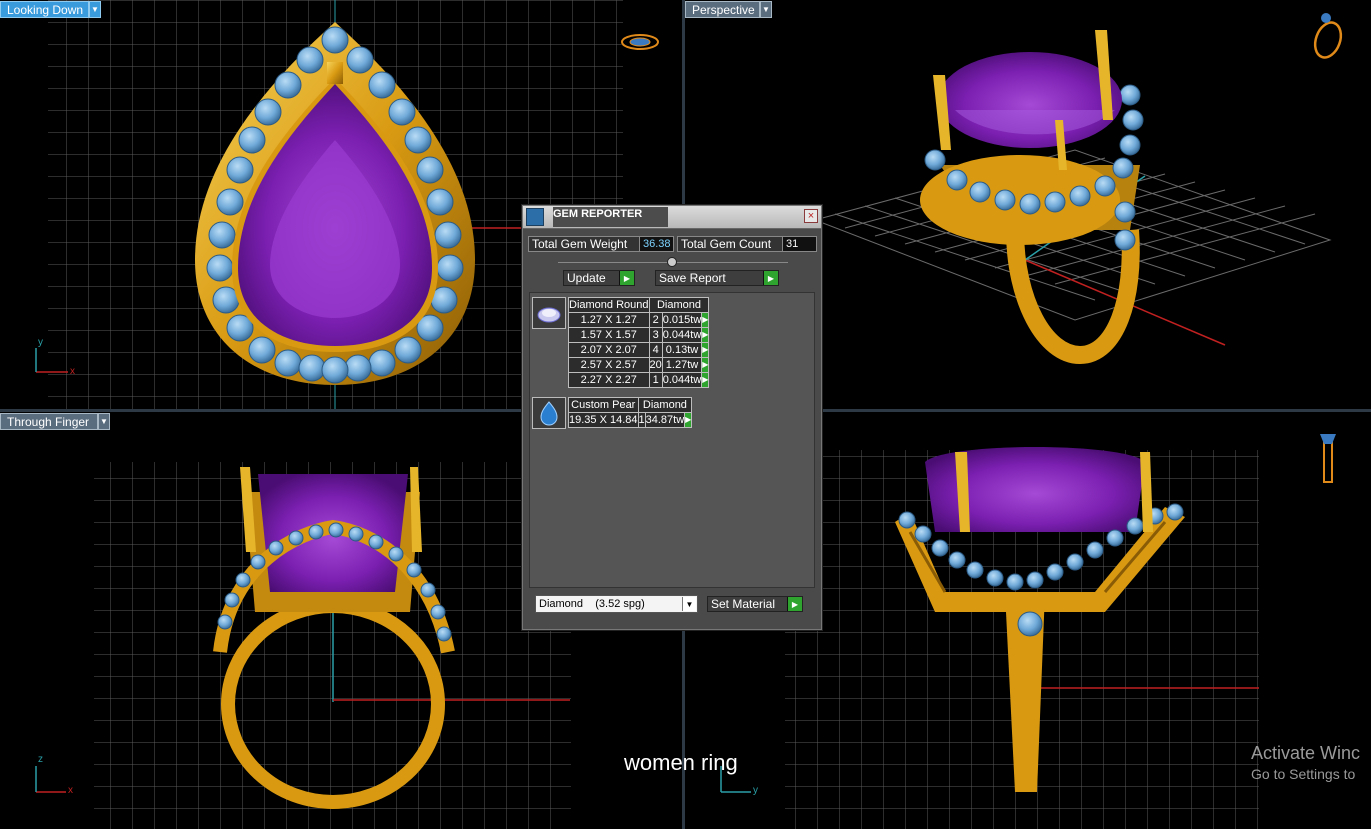  Describe the element at coordinates (723, 9) in the screenshot. I see `viewport-label-text: Perspective` at that location.